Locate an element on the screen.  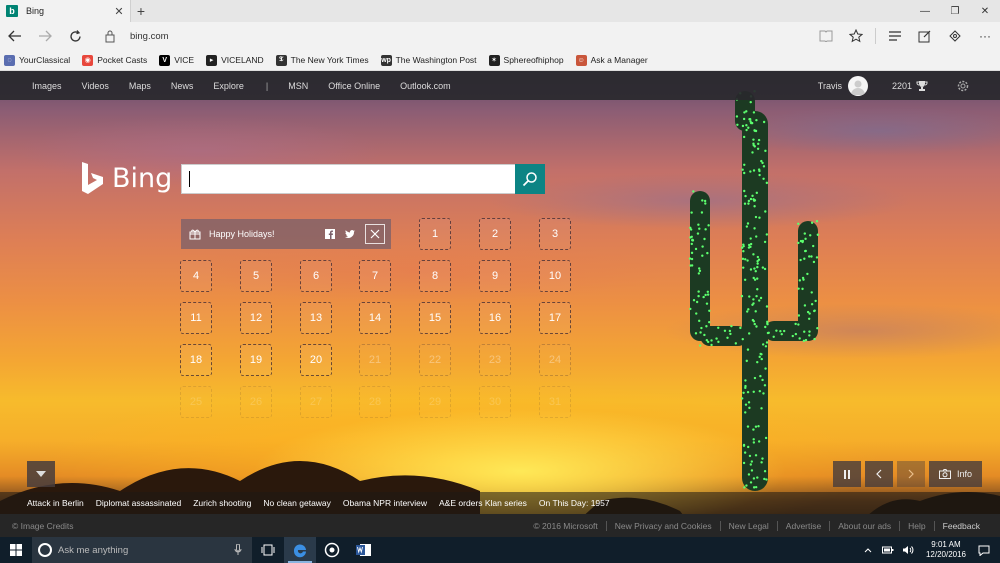
news-item: A&E orders Klan series is located at coordinates (483, 503).